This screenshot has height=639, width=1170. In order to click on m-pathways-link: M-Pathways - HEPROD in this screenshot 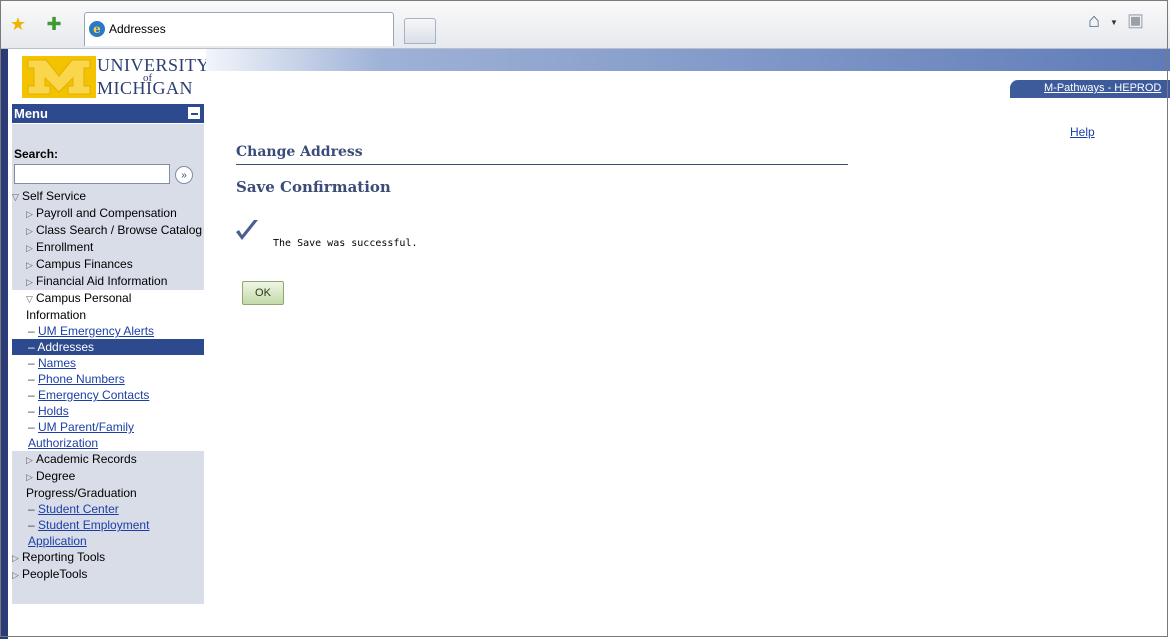, I will do `click(1102, 88)`.